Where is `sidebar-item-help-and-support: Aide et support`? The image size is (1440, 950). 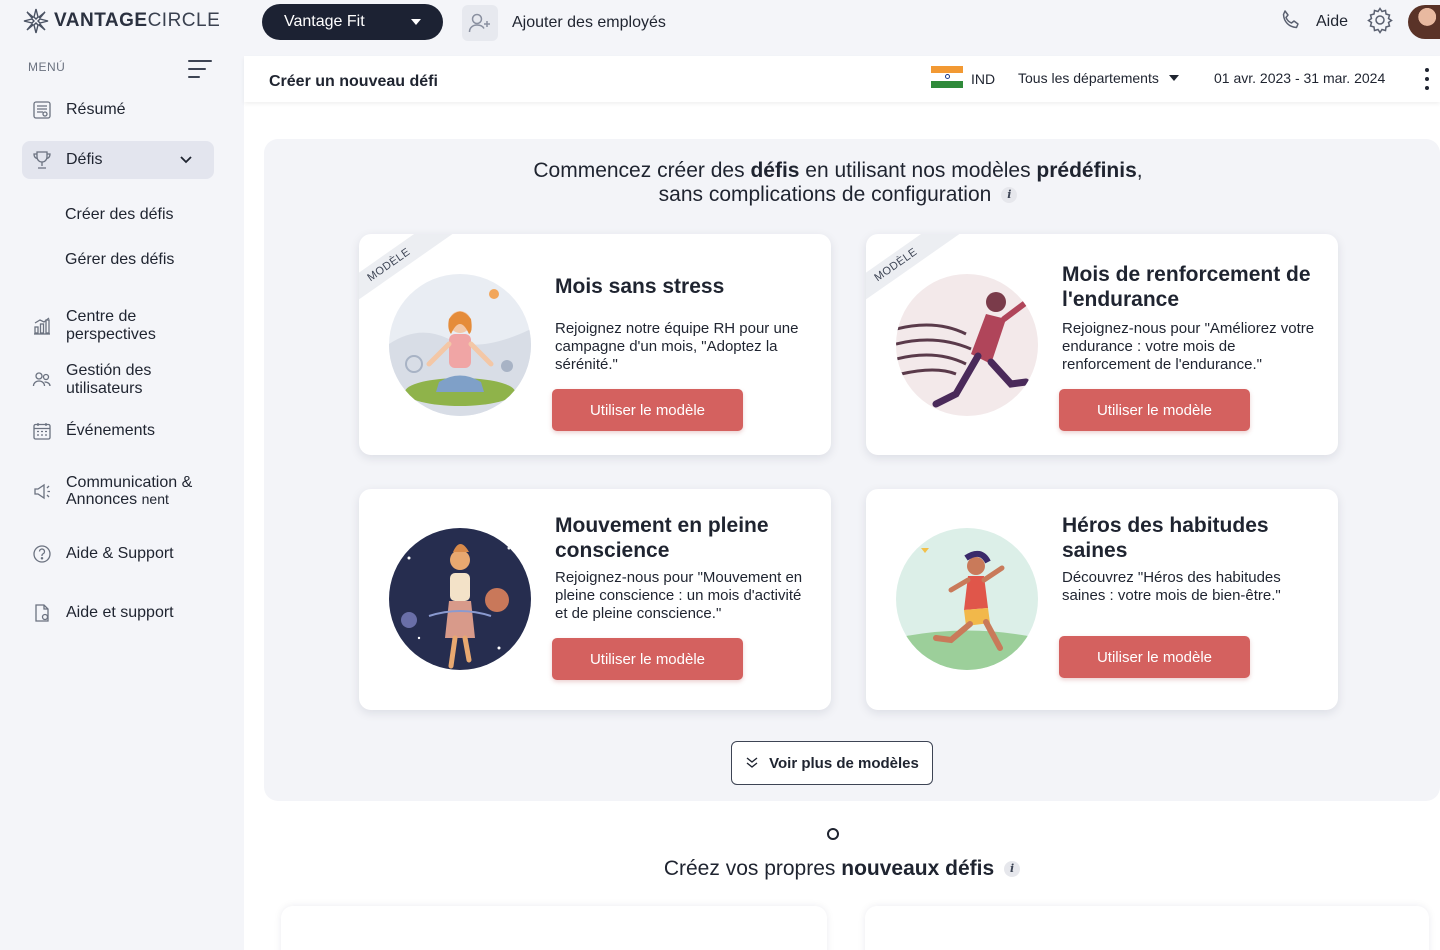
sidebar-item-help-and-support: Aide et support is located at coordinates (118, 613).